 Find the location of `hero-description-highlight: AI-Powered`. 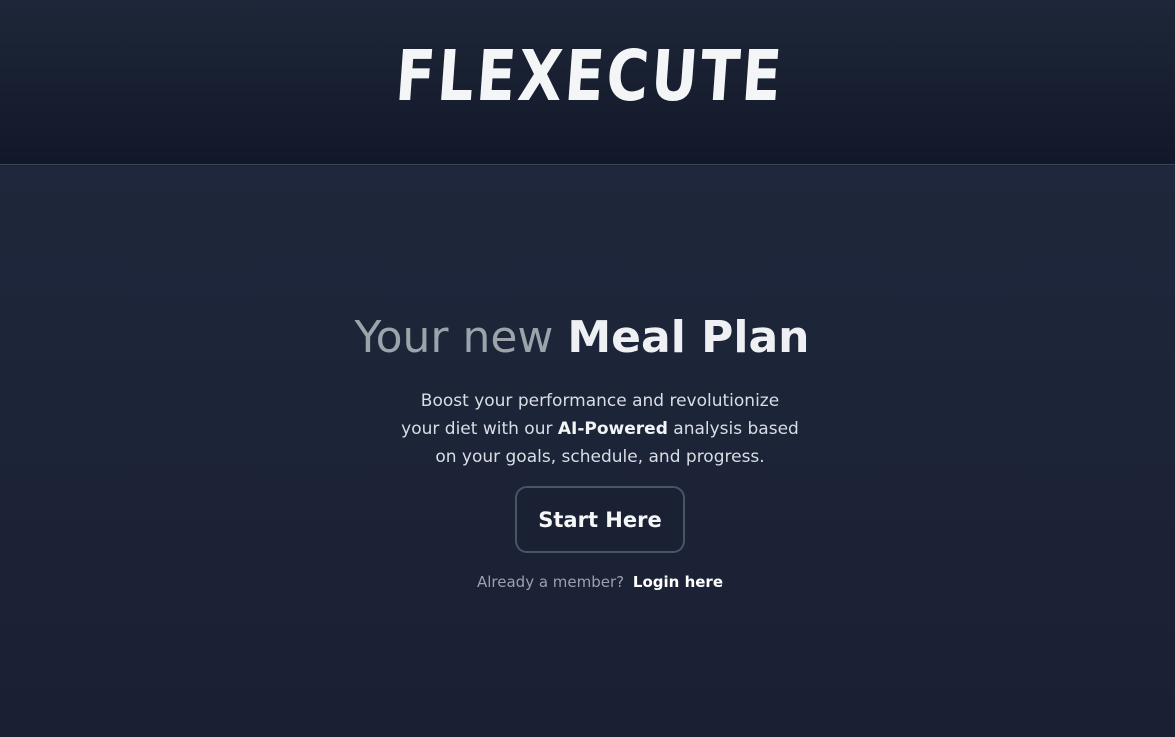

hero-description-highlight: AI-Powered is located at coordinates (612, 429).